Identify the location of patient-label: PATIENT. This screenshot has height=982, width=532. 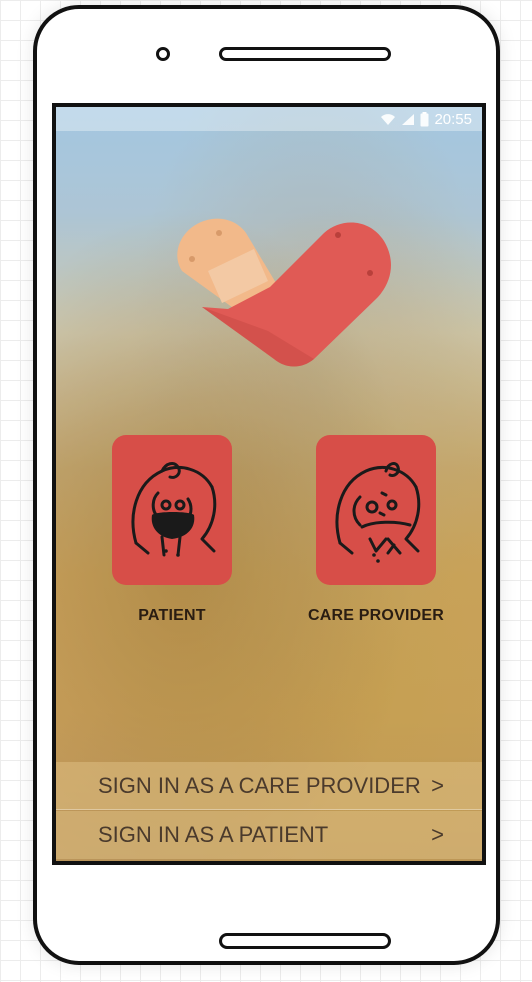
(172, 615).